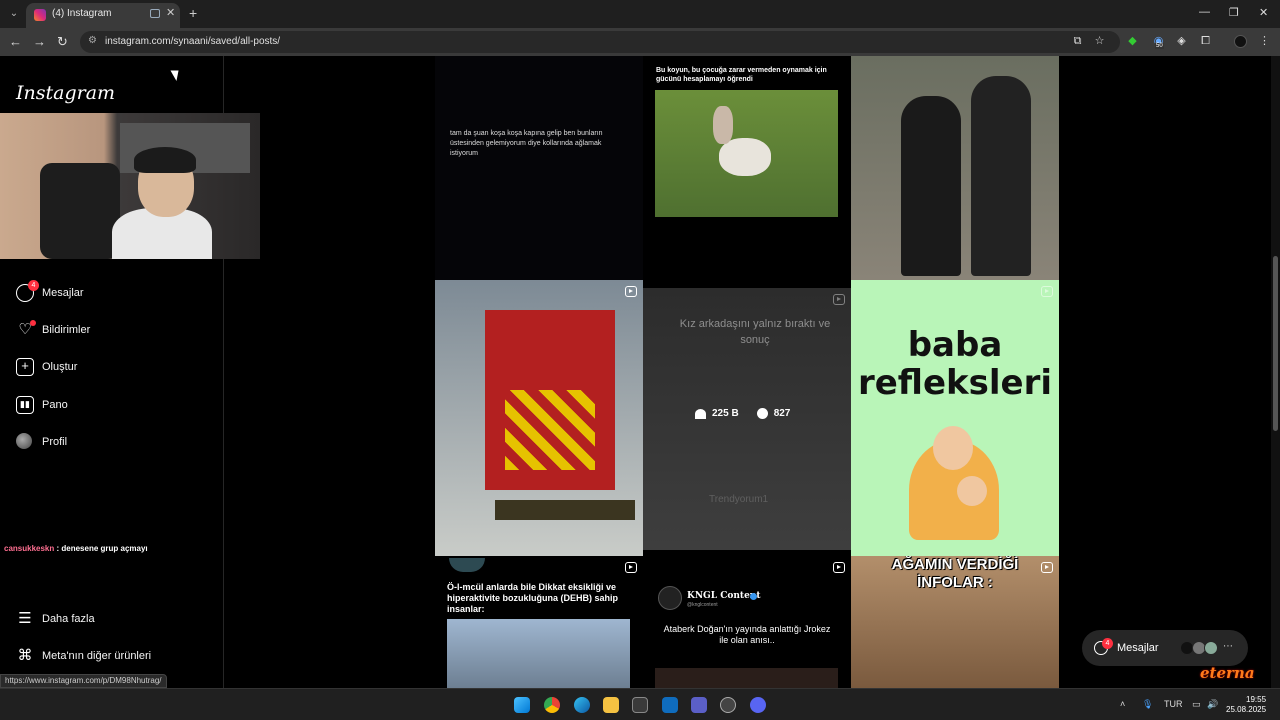 The image size is (1280, 720). I want to click on post-tile-gym, so click(955, 168).